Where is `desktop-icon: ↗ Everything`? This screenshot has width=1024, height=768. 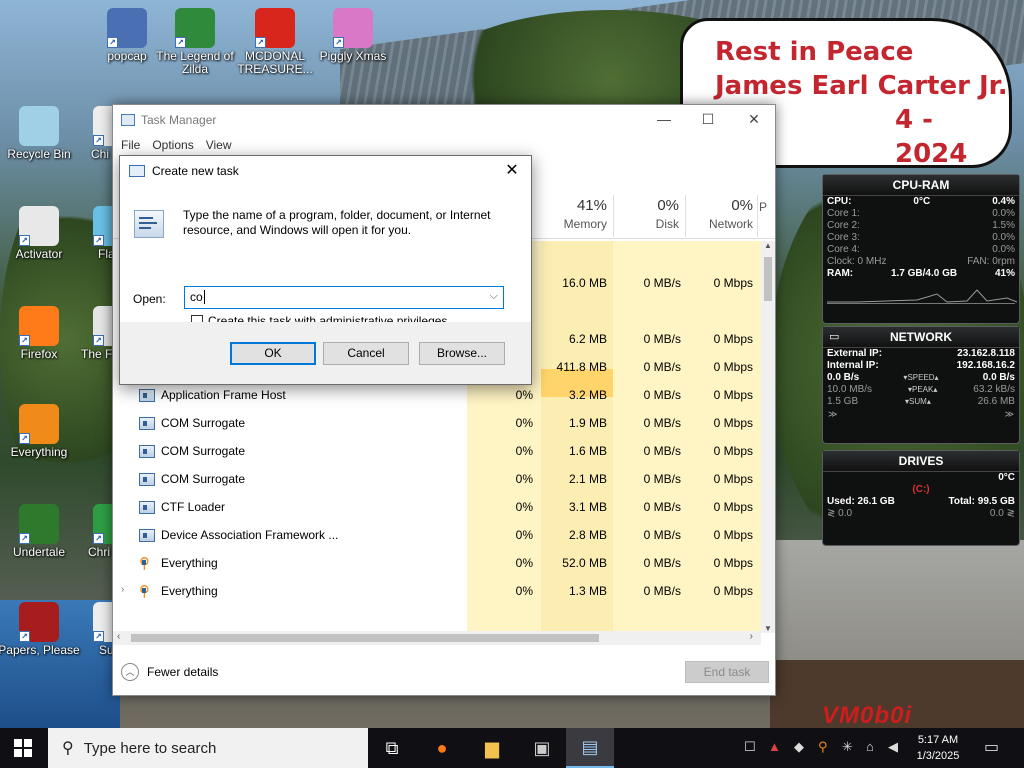 desktop-icon: ↗ Everything is located at coordinates (41, 431).